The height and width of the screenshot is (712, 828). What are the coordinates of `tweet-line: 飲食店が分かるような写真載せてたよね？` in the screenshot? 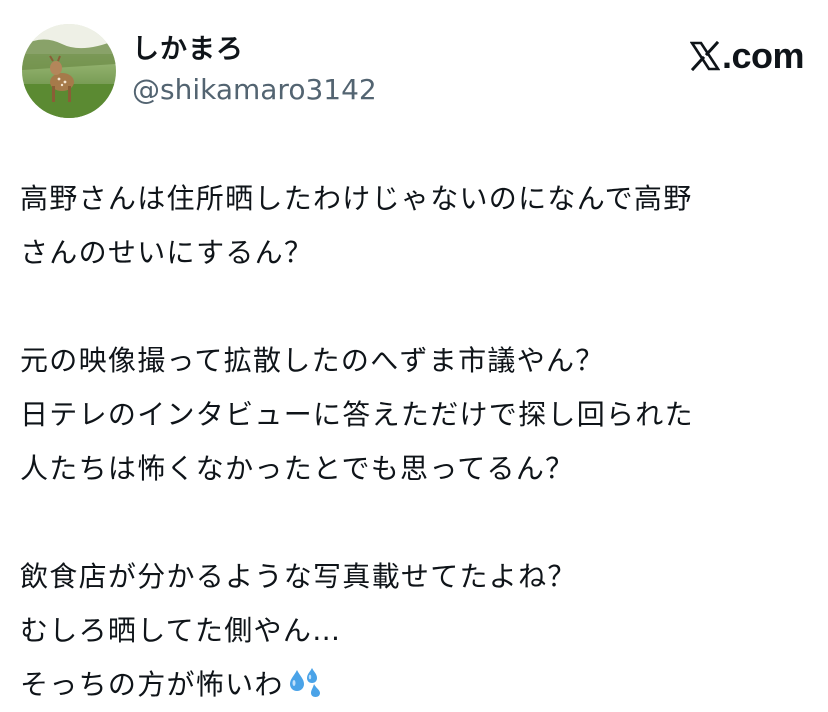 It's located at (298, 576).